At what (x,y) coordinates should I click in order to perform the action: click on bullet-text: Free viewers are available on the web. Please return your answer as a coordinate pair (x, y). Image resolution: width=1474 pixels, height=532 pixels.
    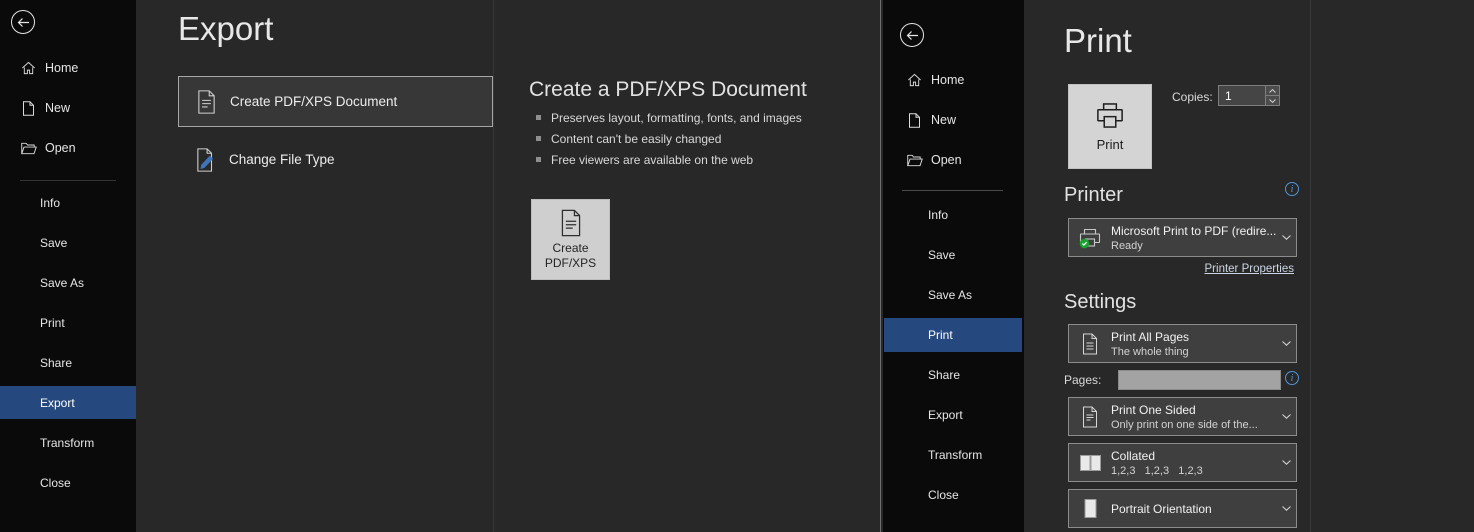
    Looking at the image, I should click on (652, 160).